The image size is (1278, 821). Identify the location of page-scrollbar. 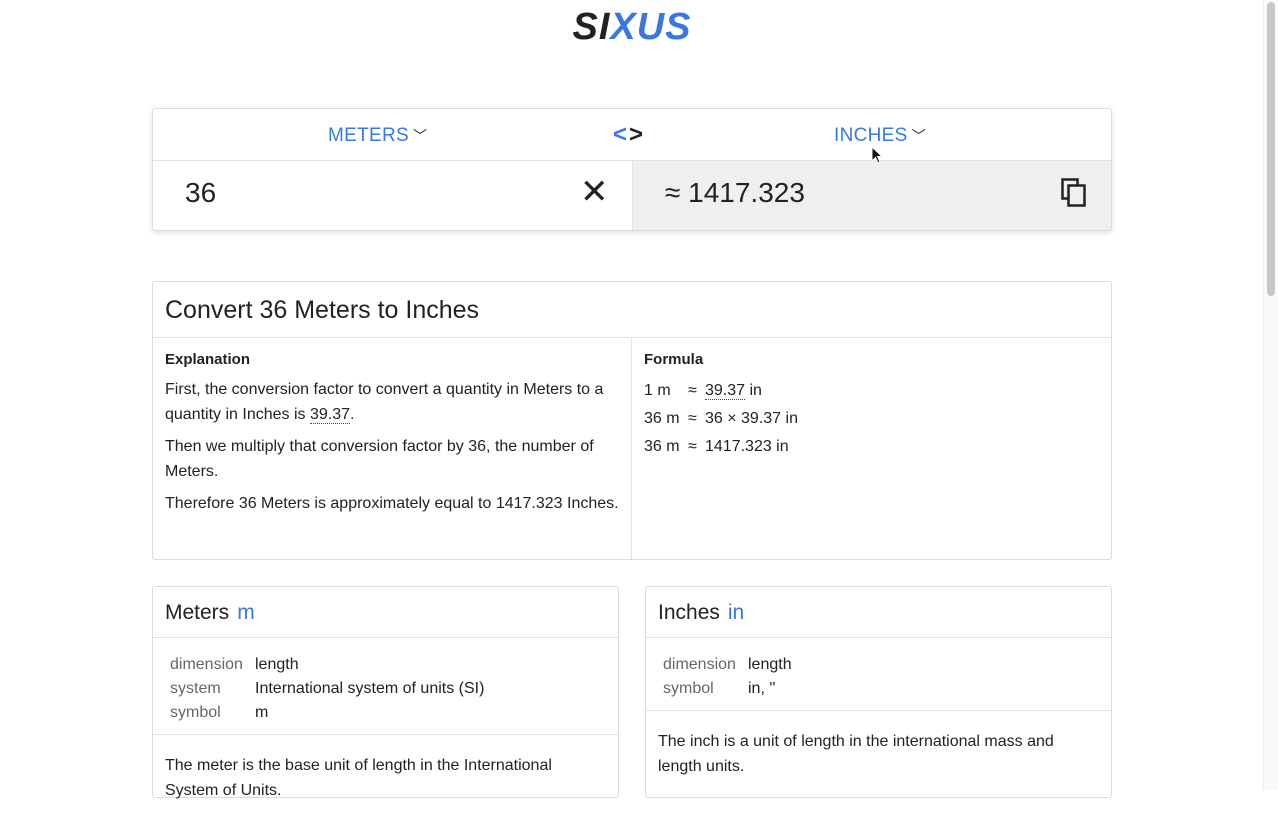
(1270, 395).